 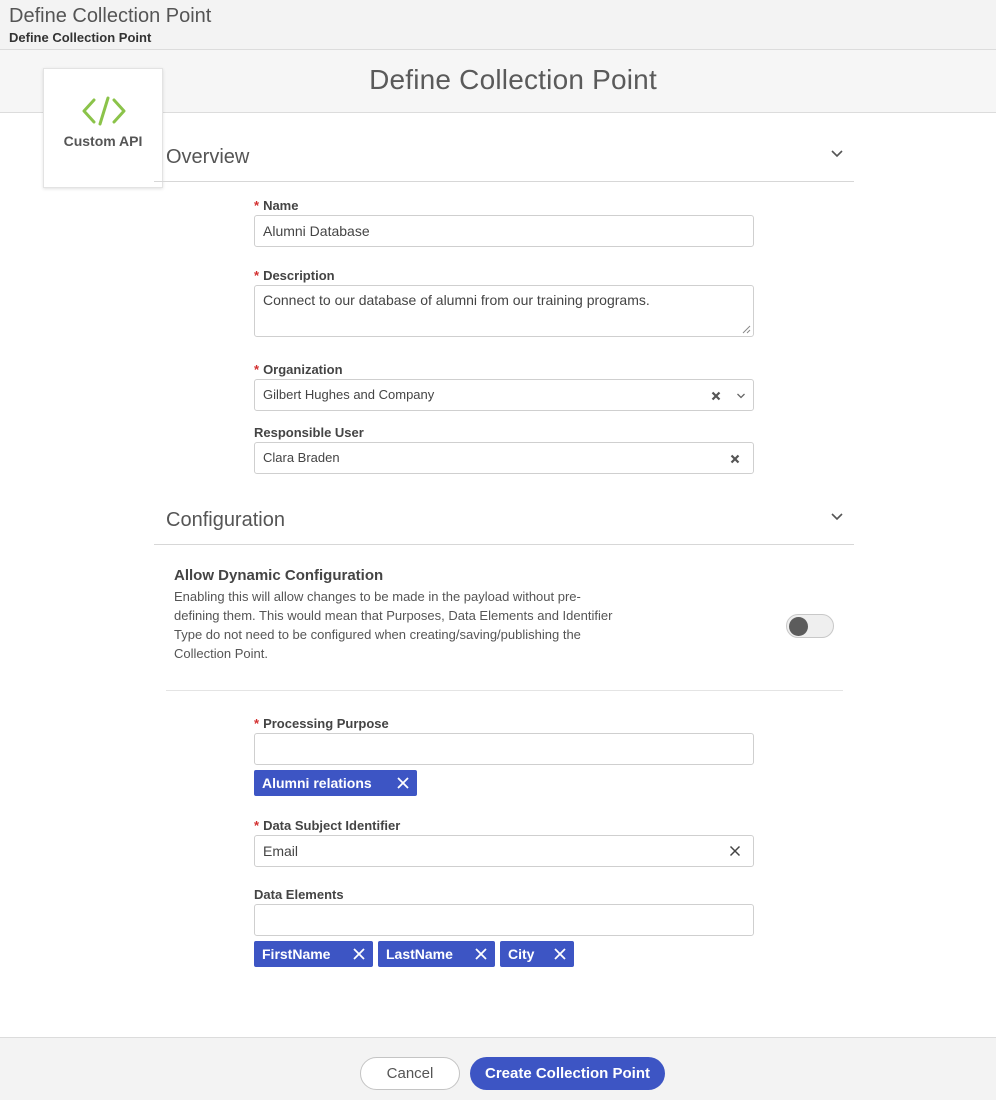 I want to click on configuration-divider, so click(x=504, y=544).